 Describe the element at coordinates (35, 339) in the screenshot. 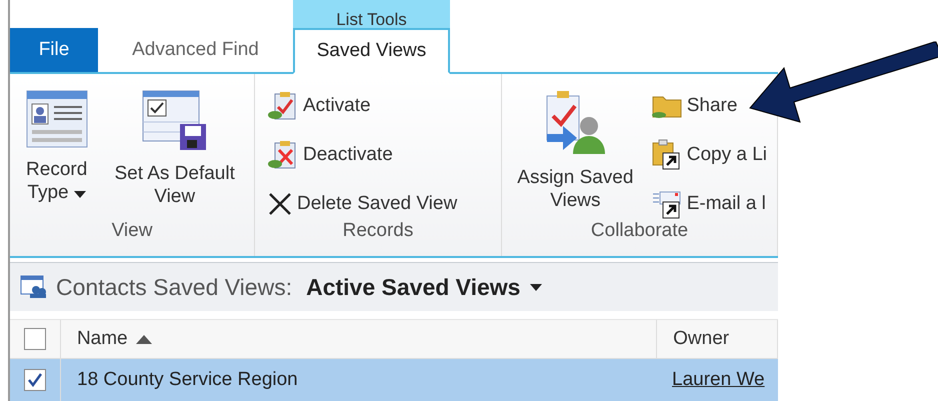

I see `select-all-checkbox` at that location.